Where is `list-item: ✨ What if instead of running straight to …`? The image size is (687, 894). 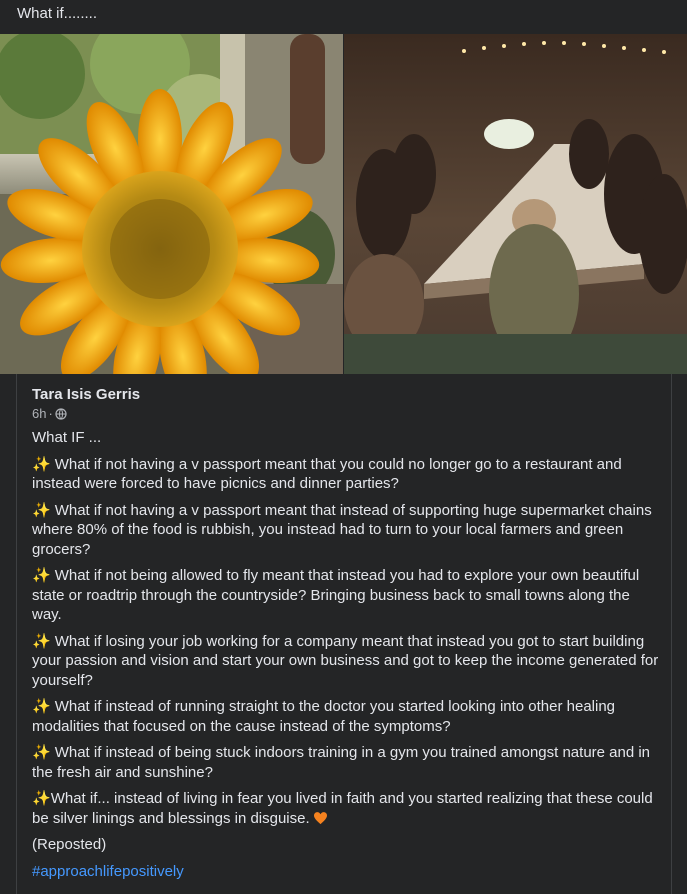
list-item: ✨ What if instead of running straight to … is located at coordinates (324, 716).